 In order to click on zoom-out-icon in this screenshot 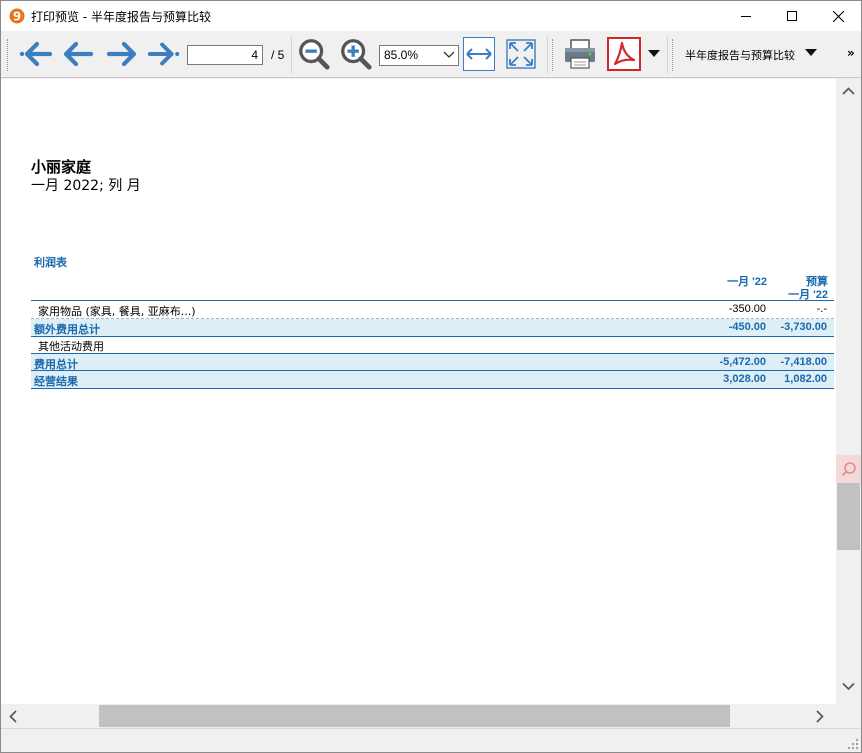, I will do `click(314, 54)`.